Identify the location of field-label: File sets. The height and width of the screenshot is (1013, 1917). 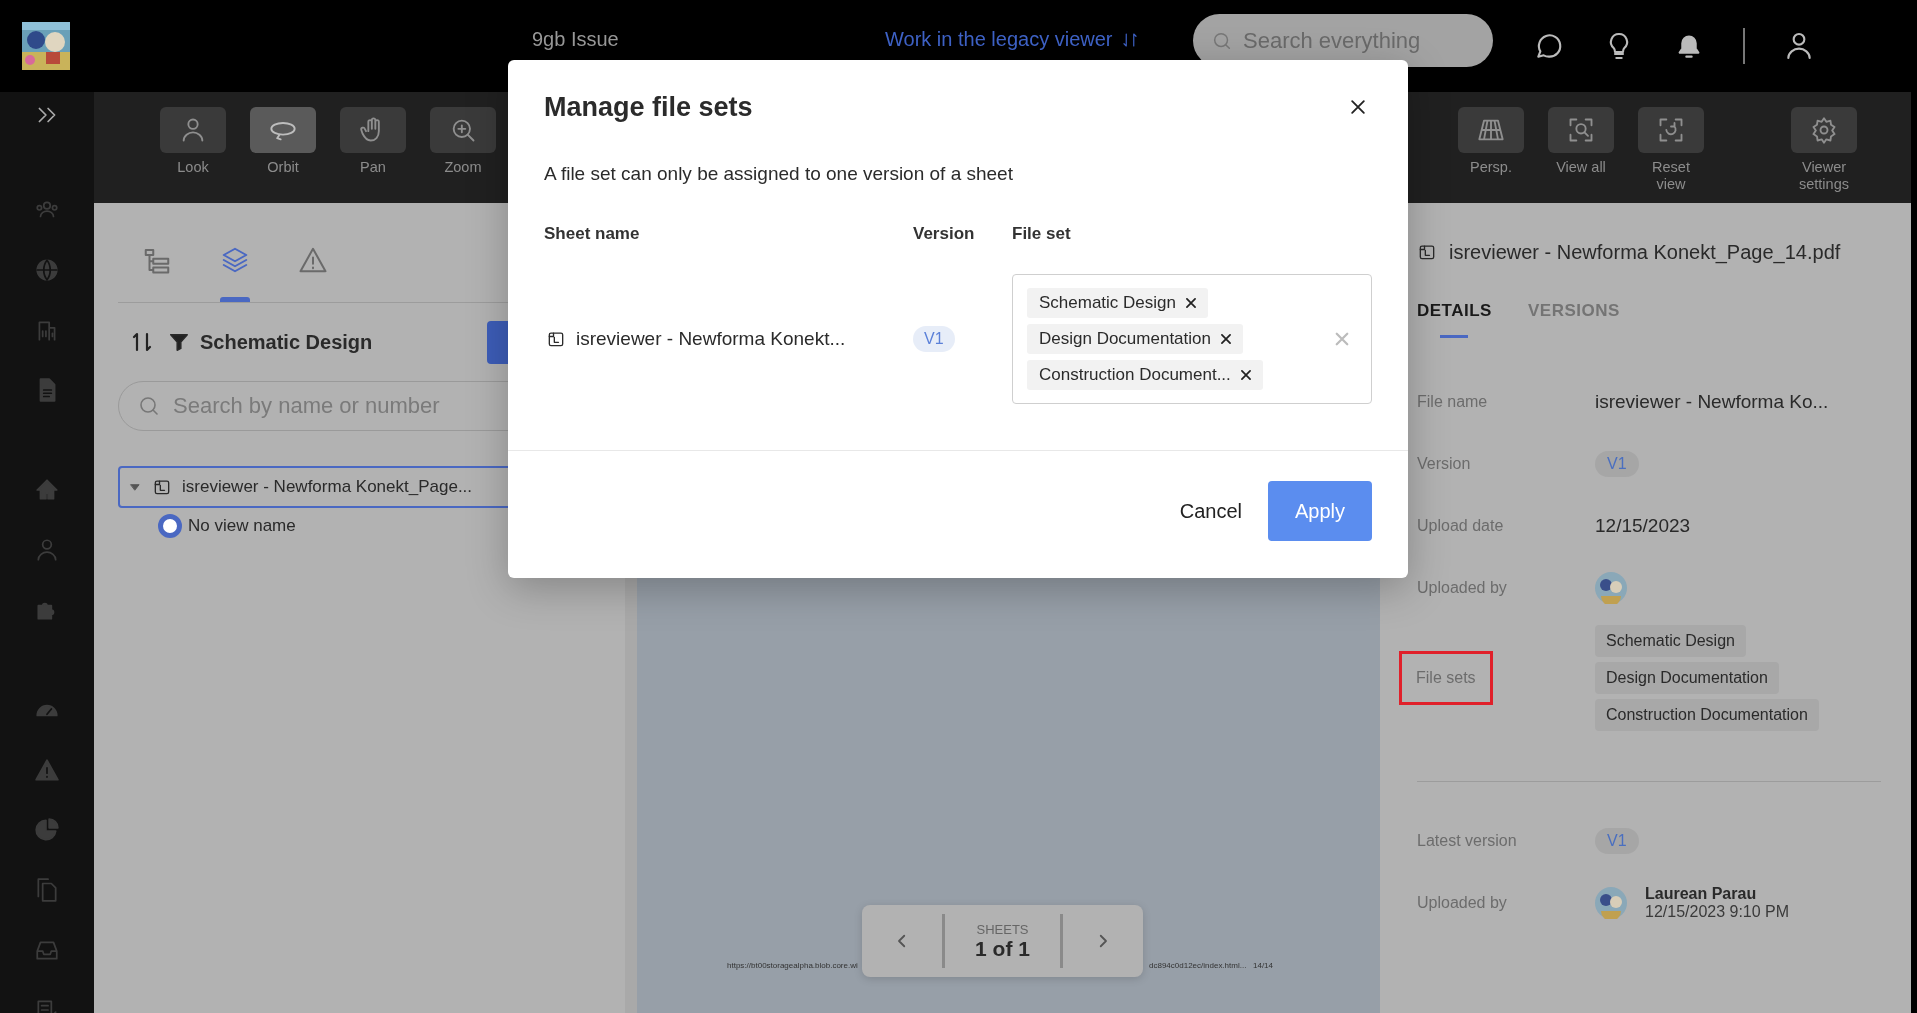
(1446, 678).